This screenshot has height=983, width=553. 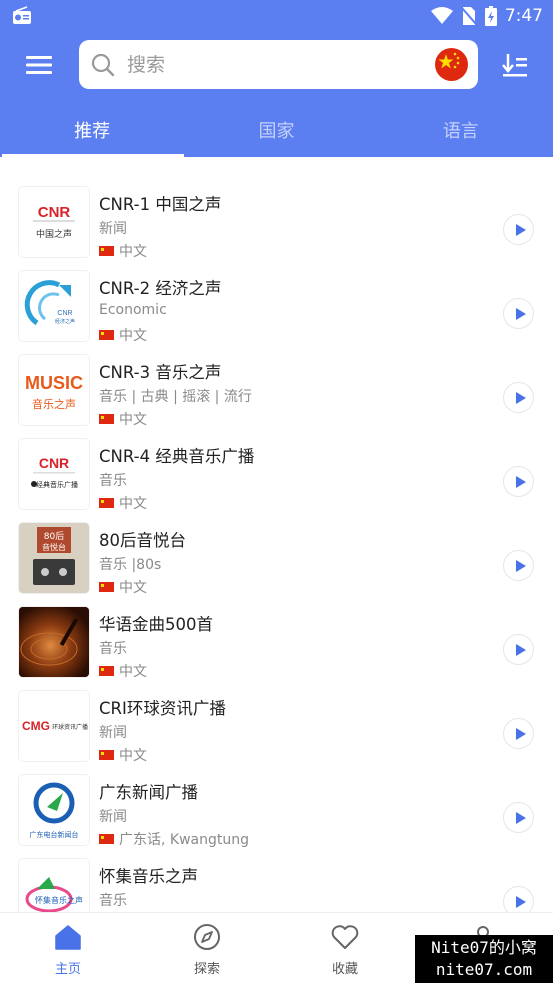 What do you see at coordinates (160, 372) in the screenshot?
I see `station-title: CNR-3 音乐之声` at bounding box center [160, 372].